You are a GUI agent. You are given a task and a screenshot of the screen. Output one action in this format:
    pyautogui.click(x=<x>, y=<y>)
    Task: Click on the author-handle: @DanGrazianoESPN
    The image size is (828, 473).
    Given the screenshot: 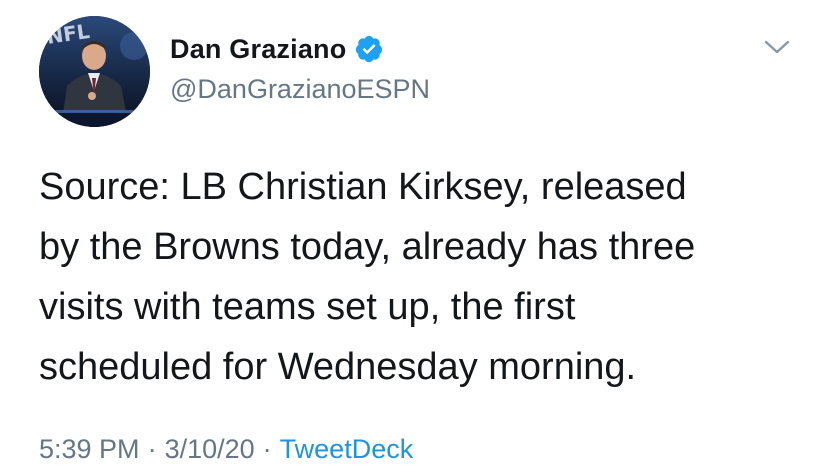 What is the action you would take?
    pyautogui.click(x=300, y=89)
    